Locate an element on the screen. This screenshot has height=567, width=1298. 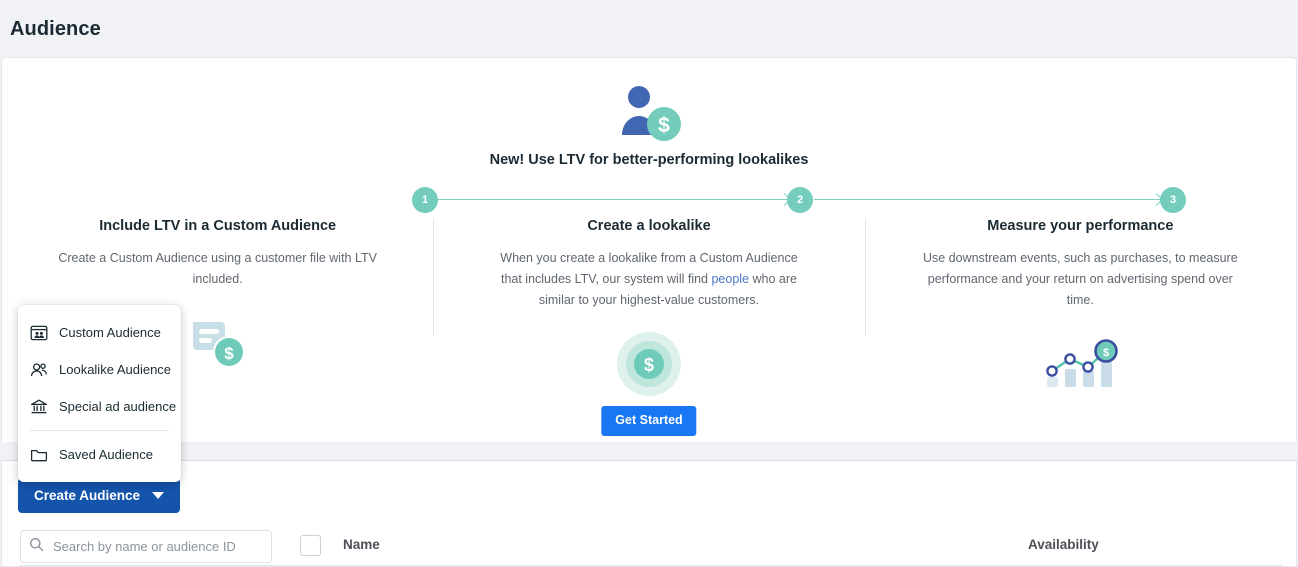
table-header-underline is located at coordinates (651, 565).